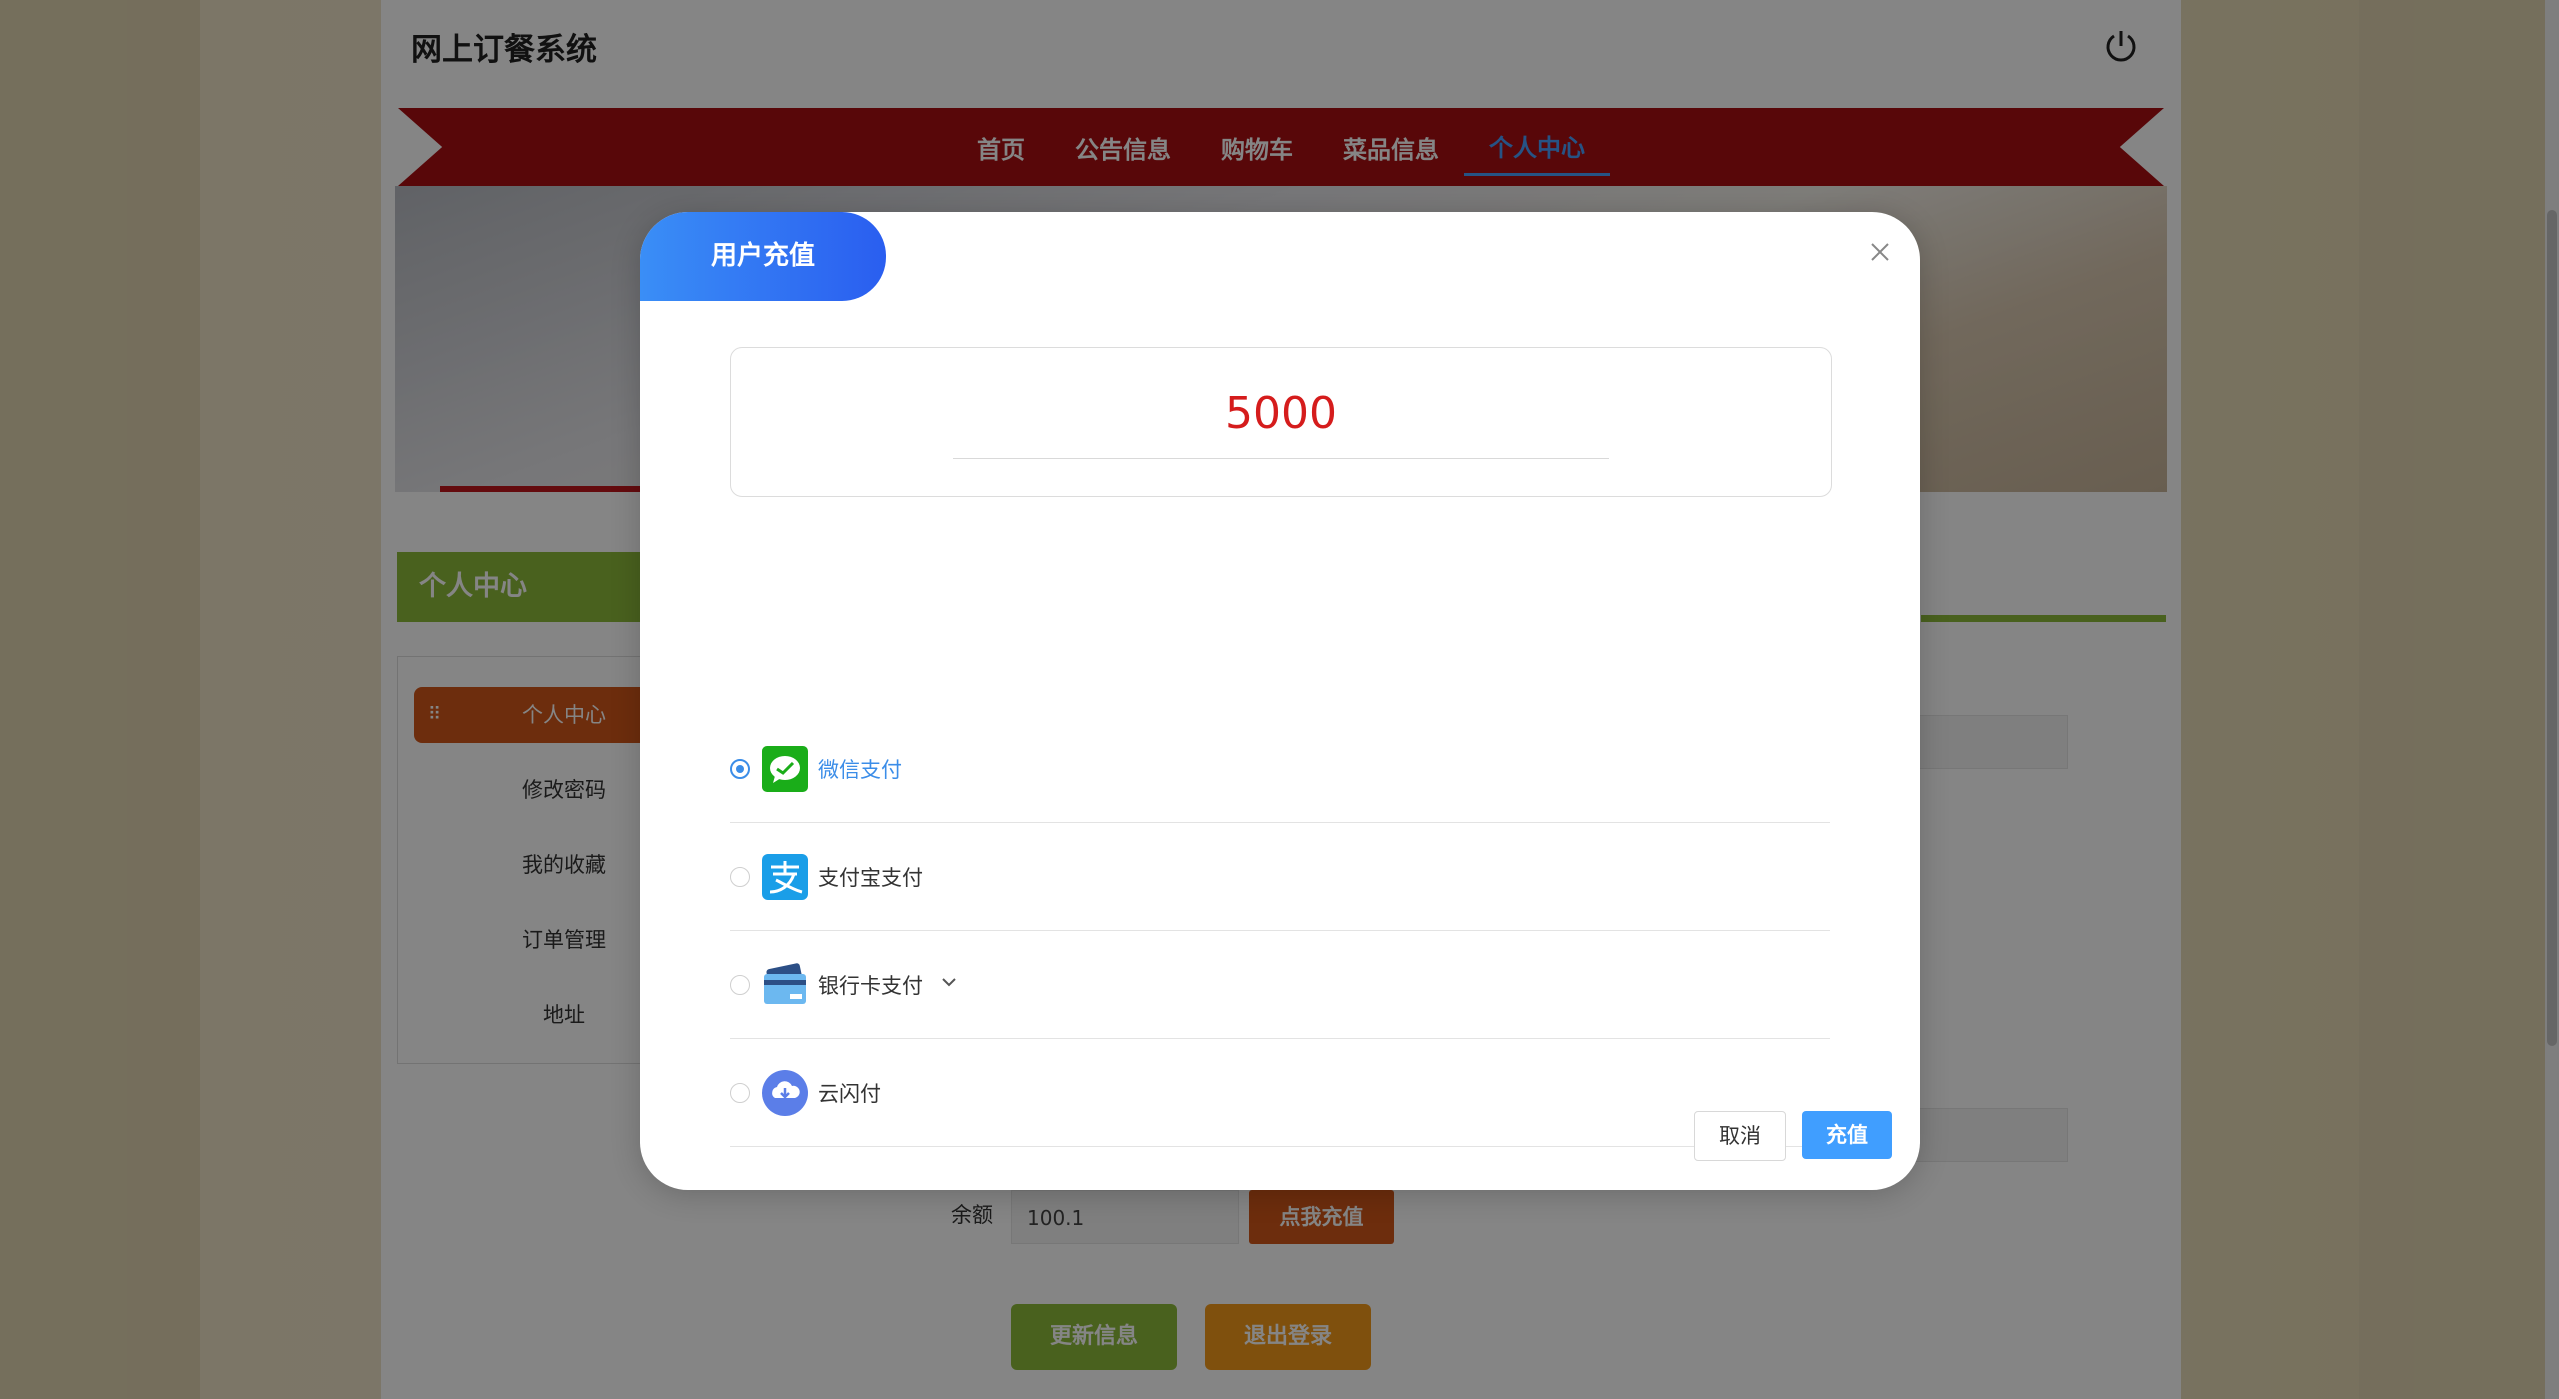 The height and width of the screenshot is (1399, 2559). Describe the element at coordinates (1280, 768) in the screenshot. I see `payment-option-wechat: 微信支付` at that location.